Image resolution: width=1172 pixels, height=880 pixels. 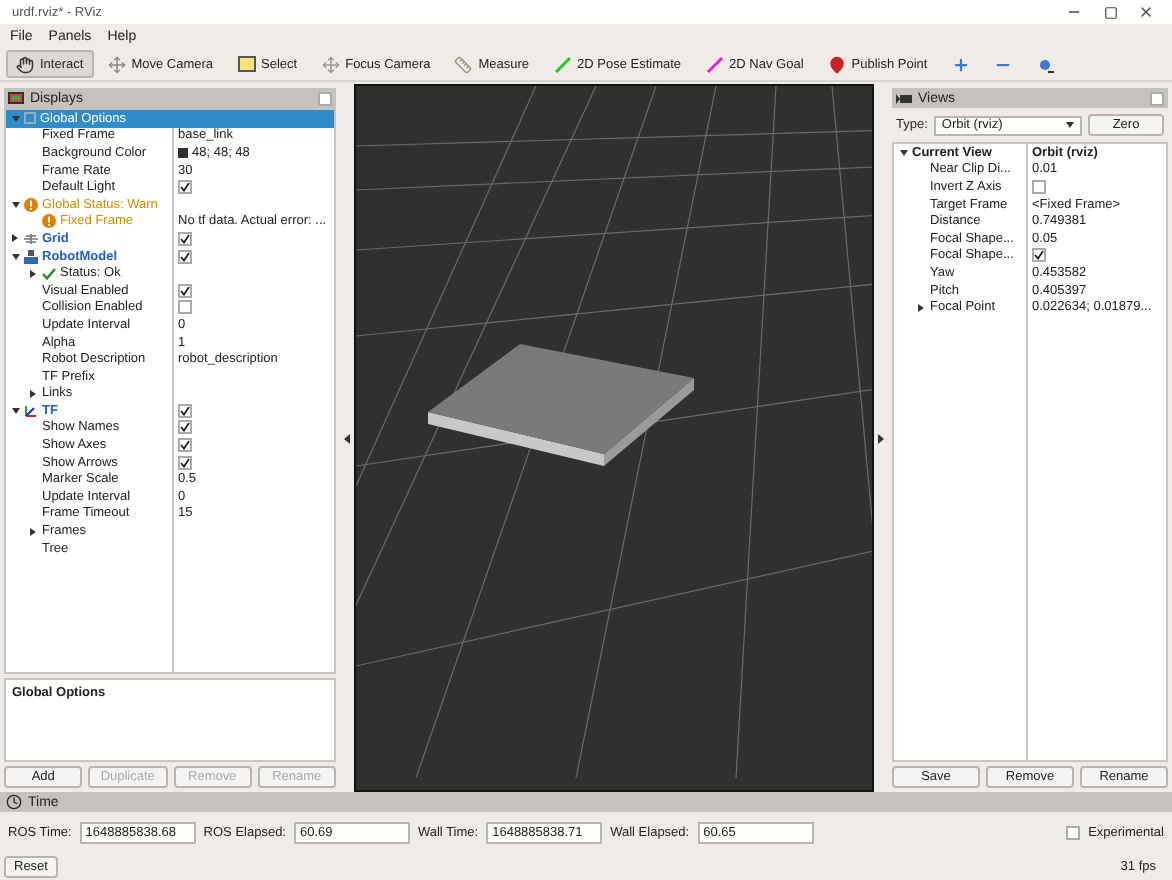 What do you see at coordinates (246, 64) in the screenshot?
I see `select-icon` at bounding box center [246, 64].